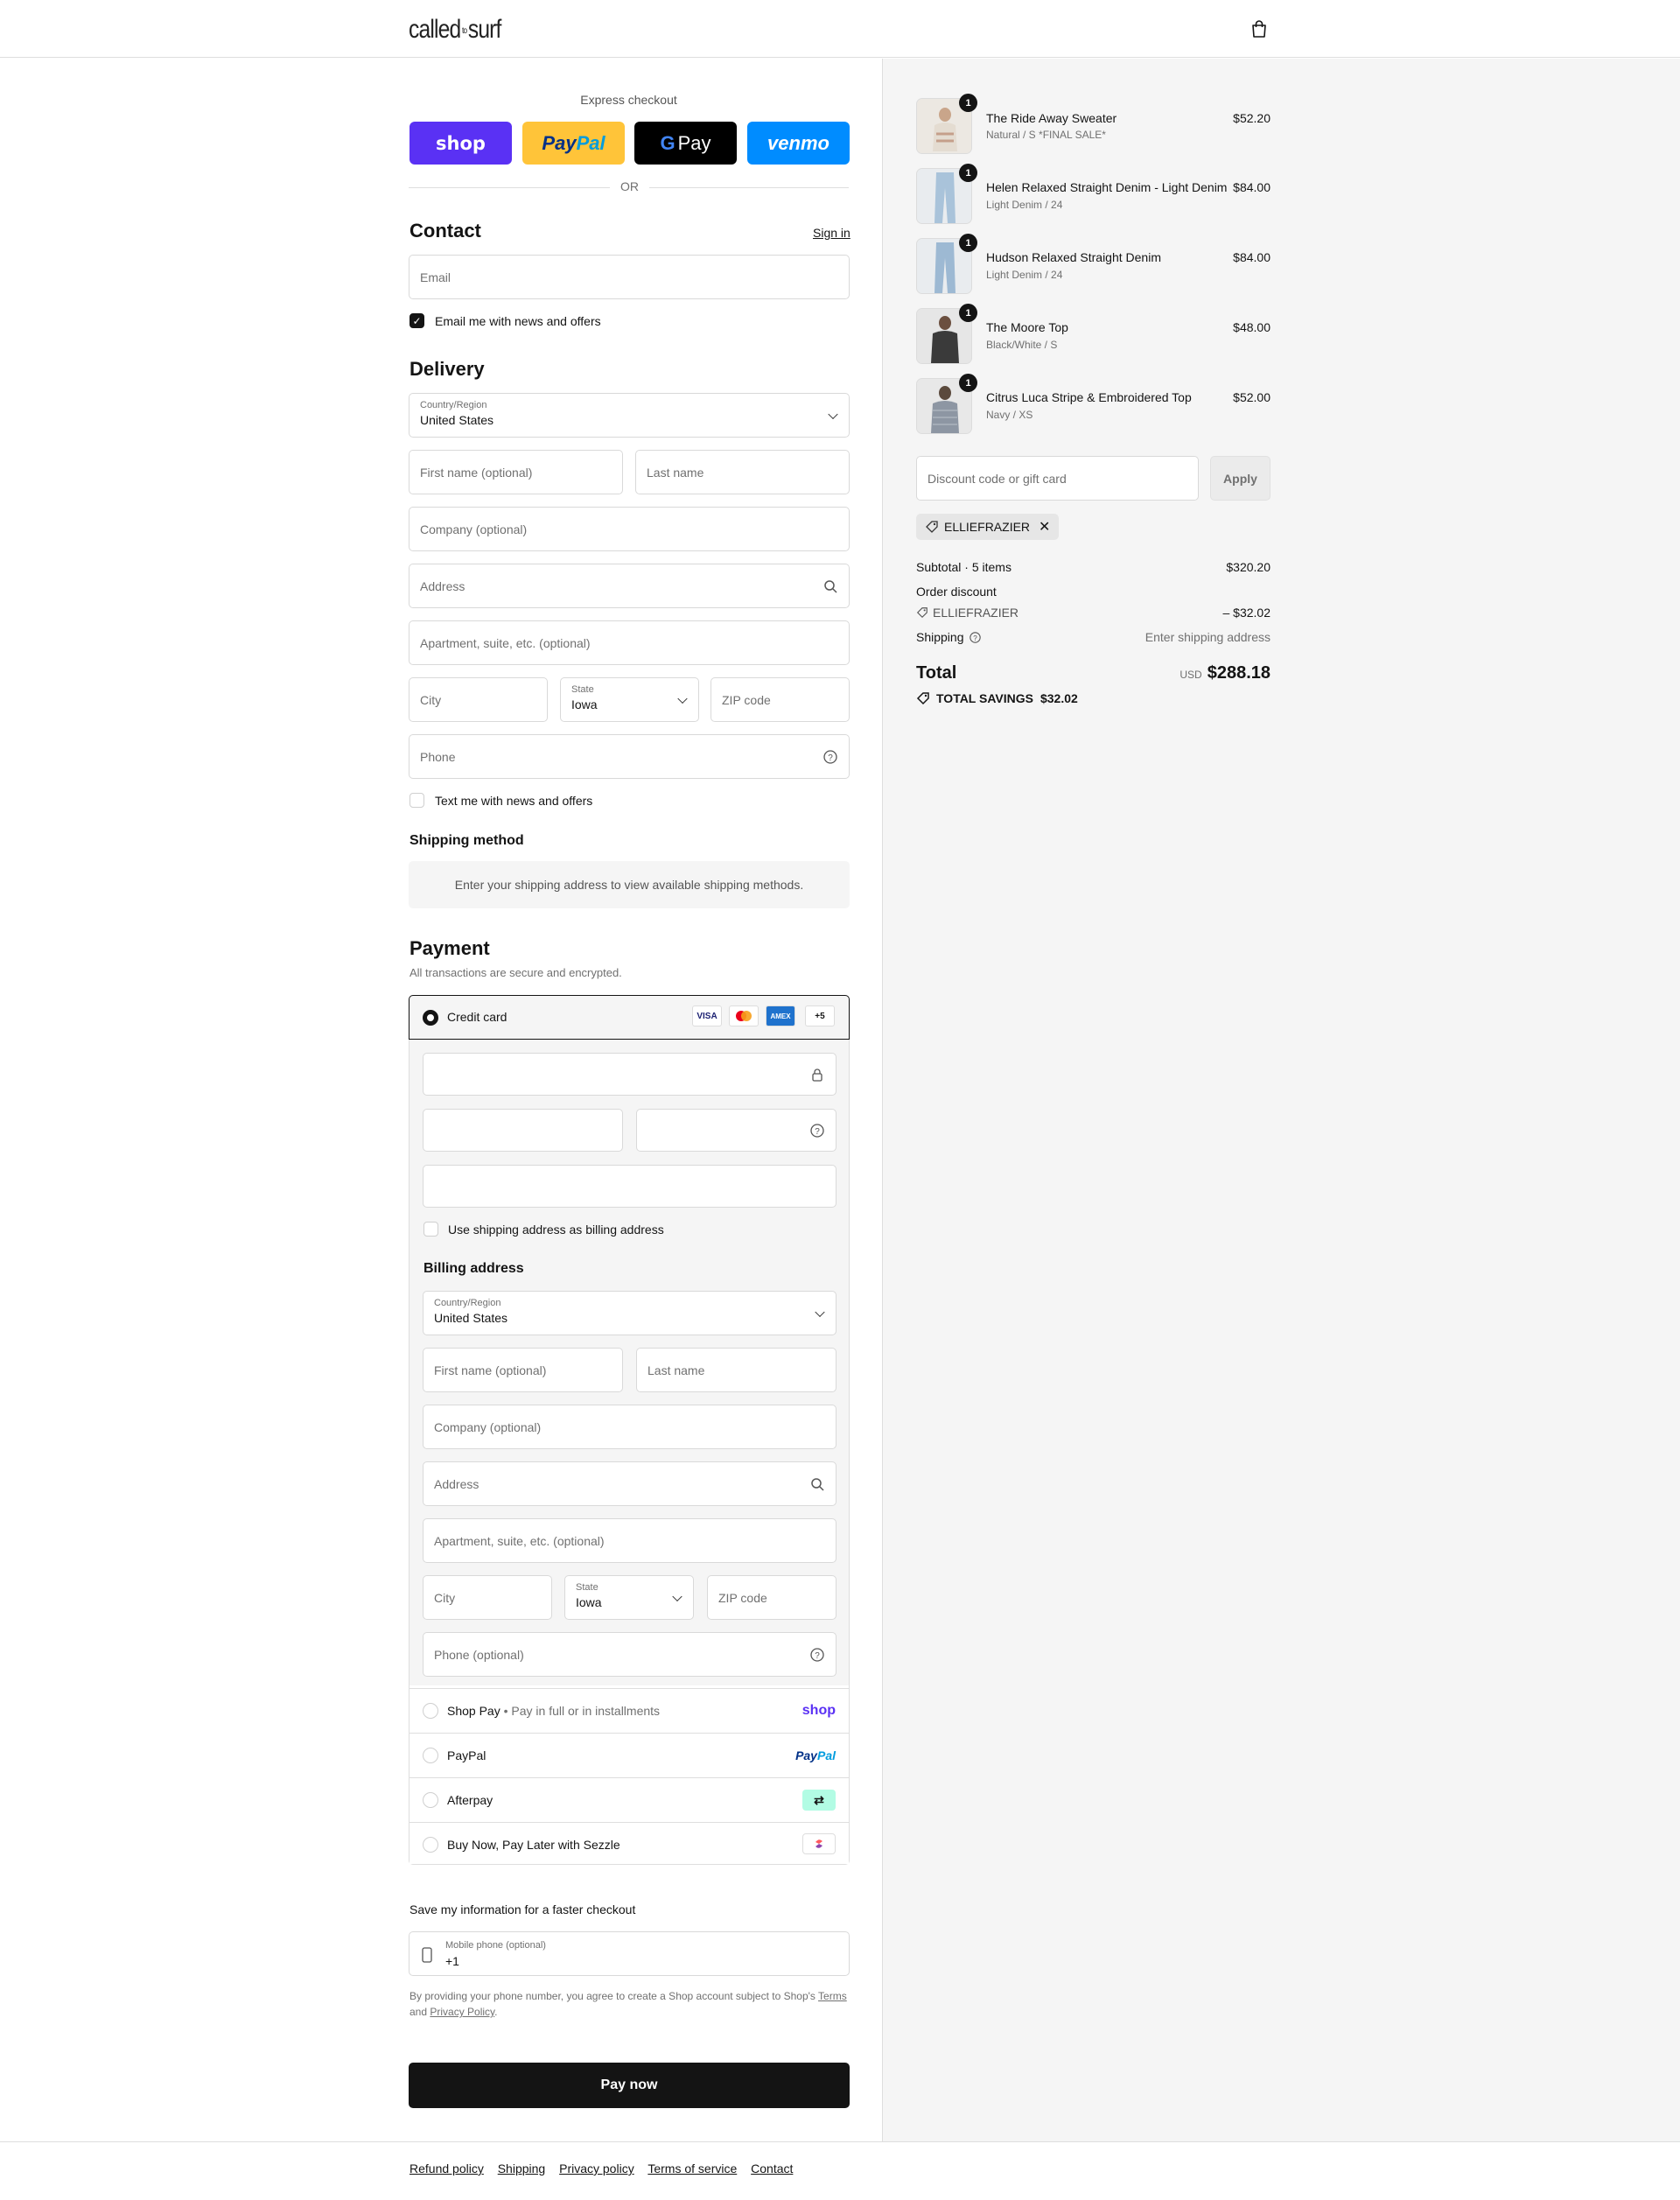 The image size is (1680, 2200). What do you see at coordinates (736, 1130) in the screenshot?
I see `security-code-field: ?` at bounding box center [736, 1130].